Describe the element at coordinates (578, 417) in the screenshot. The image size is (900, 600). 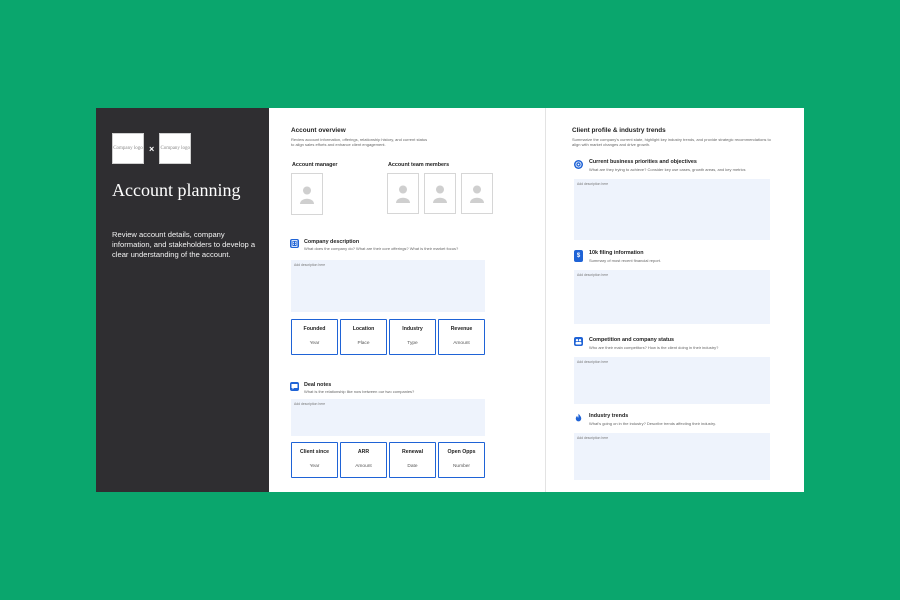
I see `flame-icon` at that location.